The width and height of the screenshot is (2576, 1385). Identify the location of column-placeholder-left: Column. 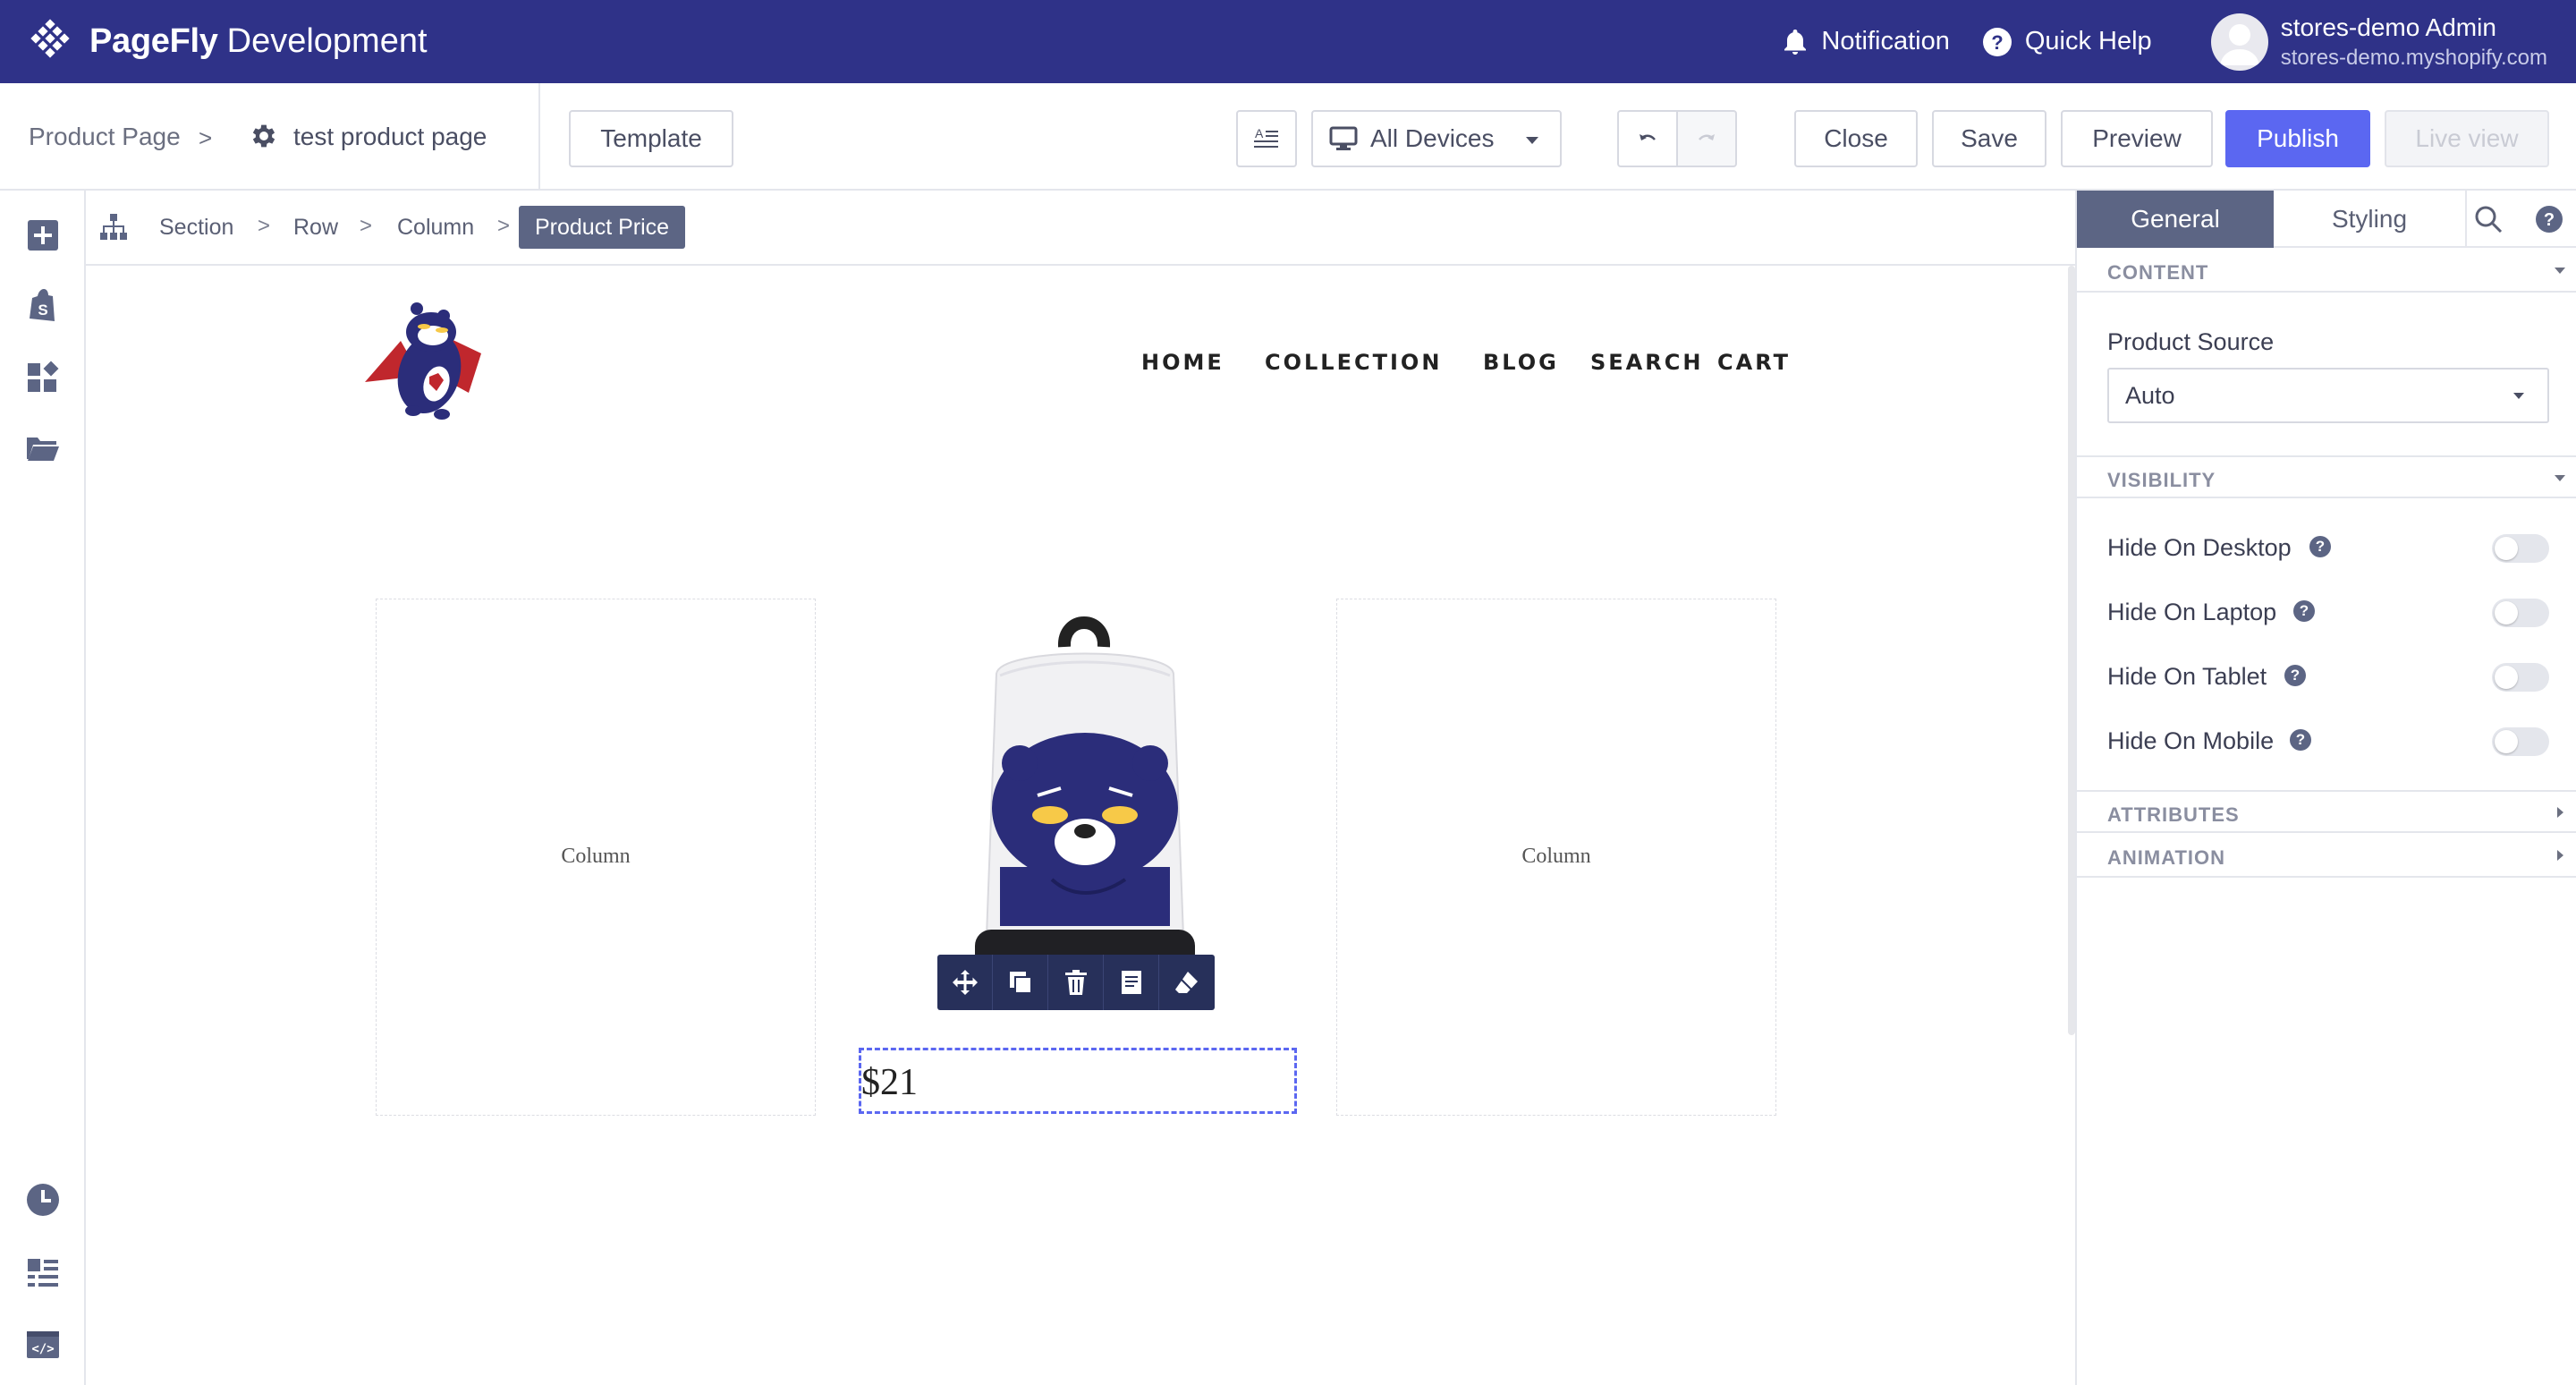
(596, 857).